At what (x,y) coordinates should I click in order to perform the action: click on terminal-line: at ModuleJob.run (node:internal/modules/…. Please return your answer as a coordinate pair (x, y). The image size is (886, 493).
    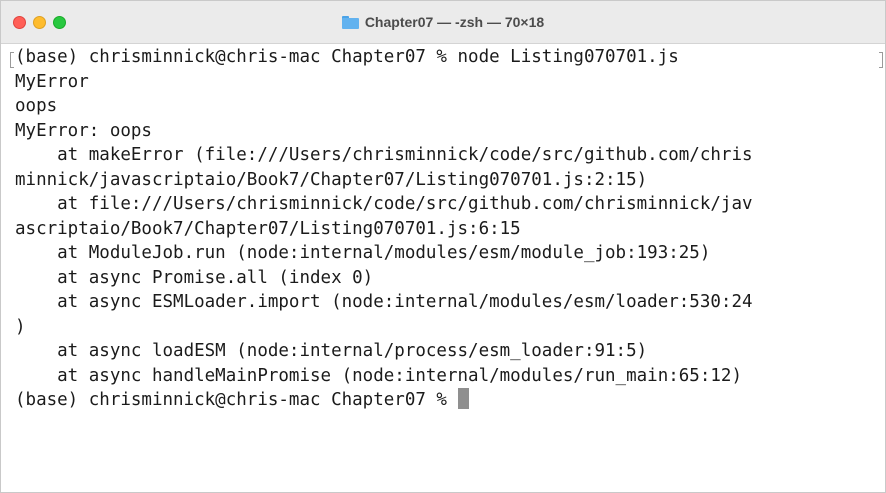
    Looking at the image, I should click on (363, 253).